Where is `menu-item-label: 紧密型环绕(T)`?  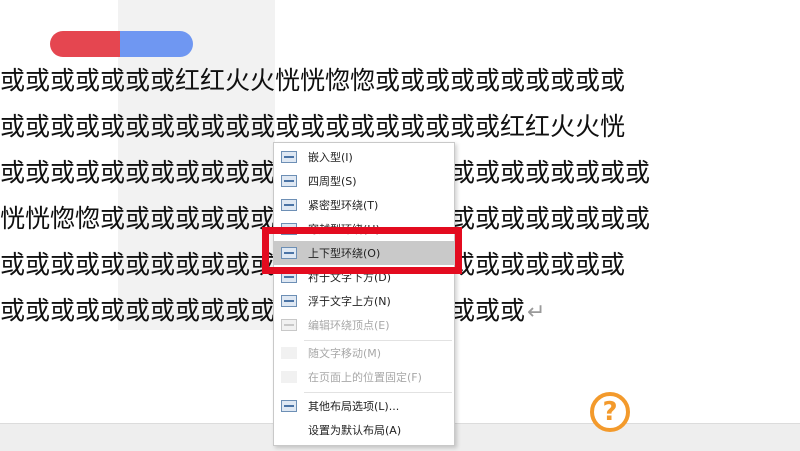 menu-item-label: 紧密型环绕(T) is located at coordinates (343, 205).